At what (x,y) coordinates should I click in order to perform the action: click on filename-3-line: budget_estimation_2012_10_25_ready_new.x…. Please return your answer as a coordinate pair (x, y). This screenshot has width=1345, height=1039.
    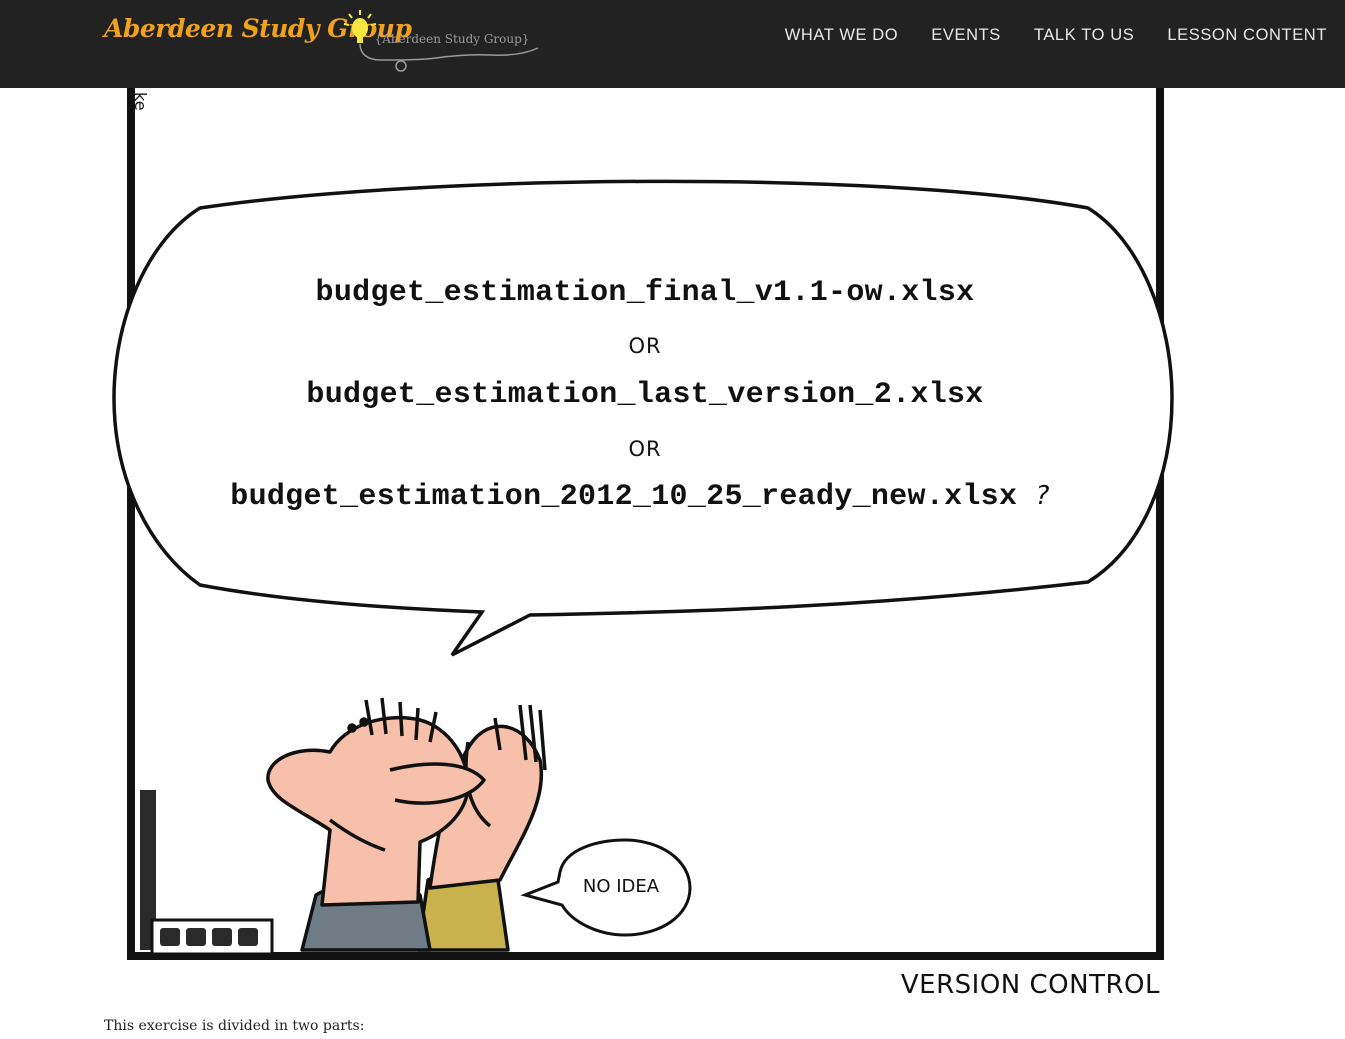
    Looking at the image, I should click on (640, 497).